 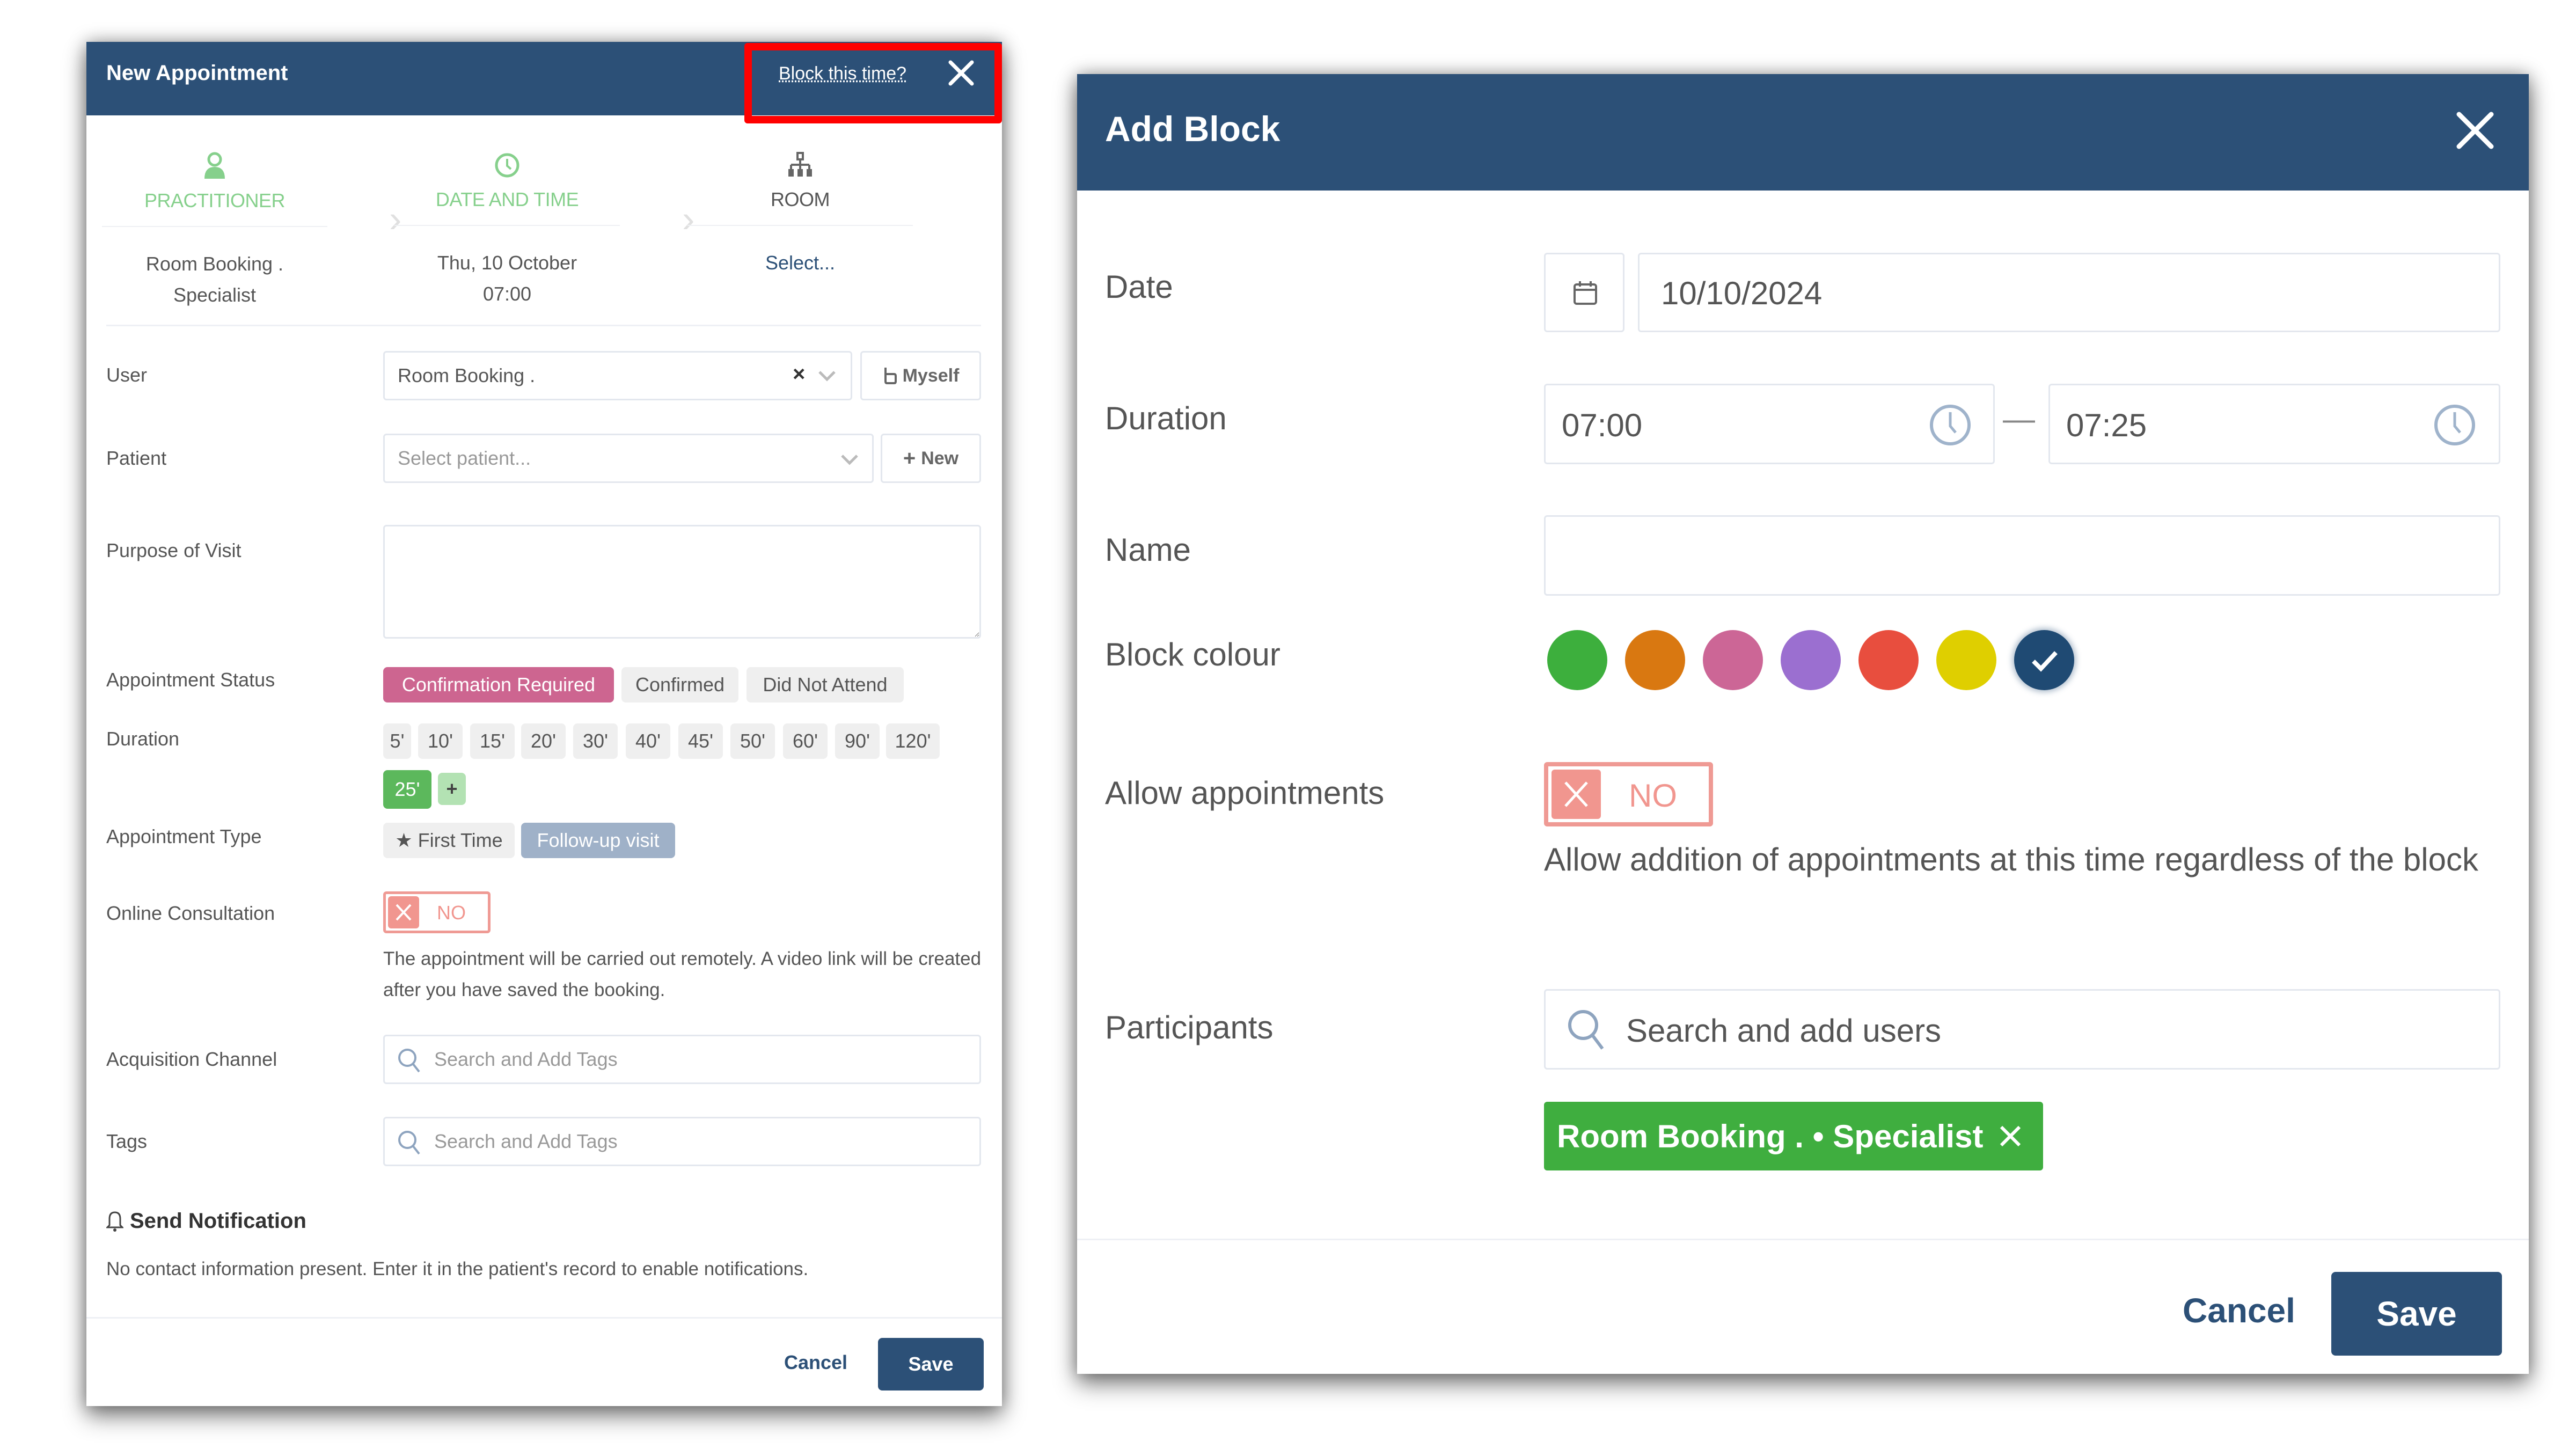 I want to click on calendar-icon, so click(x=1585, y=293).